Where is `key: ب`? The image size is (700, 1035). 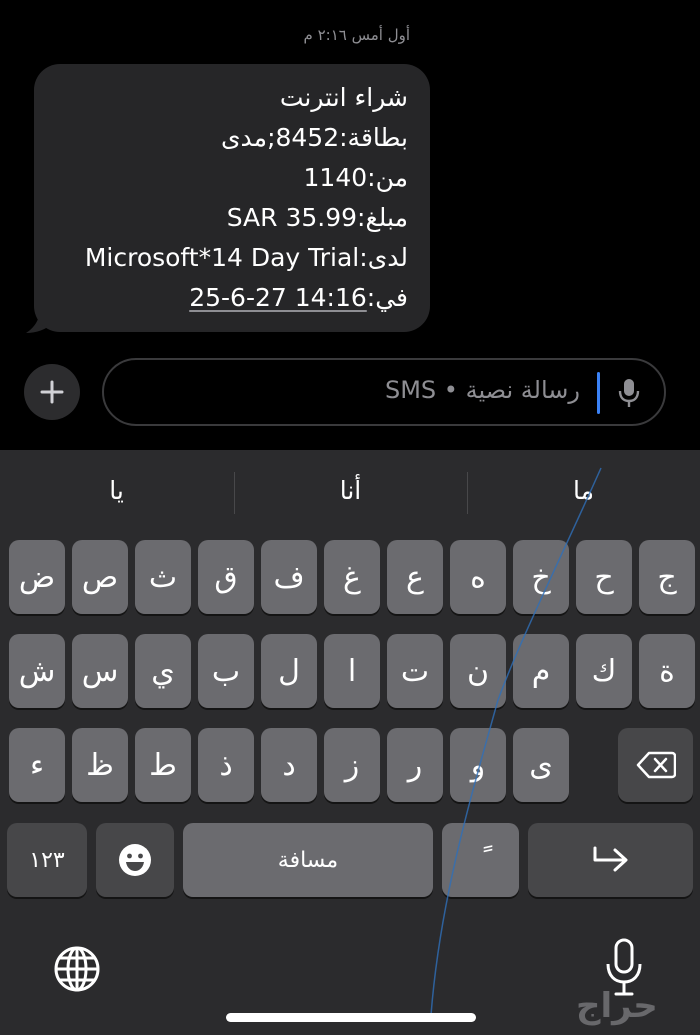
key: ب is located at coordinates (226, 671).